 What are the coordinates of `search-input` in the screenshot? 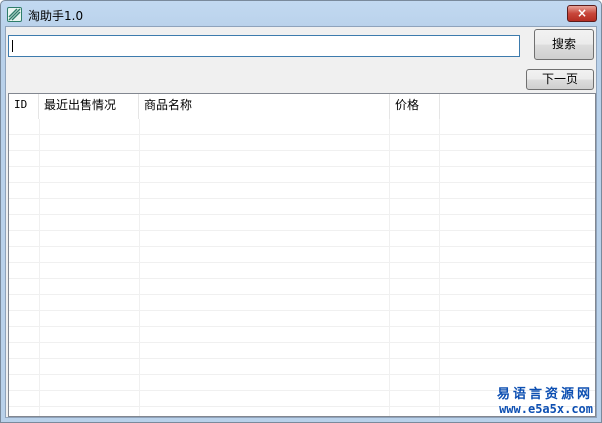 It's located at (264, 46).